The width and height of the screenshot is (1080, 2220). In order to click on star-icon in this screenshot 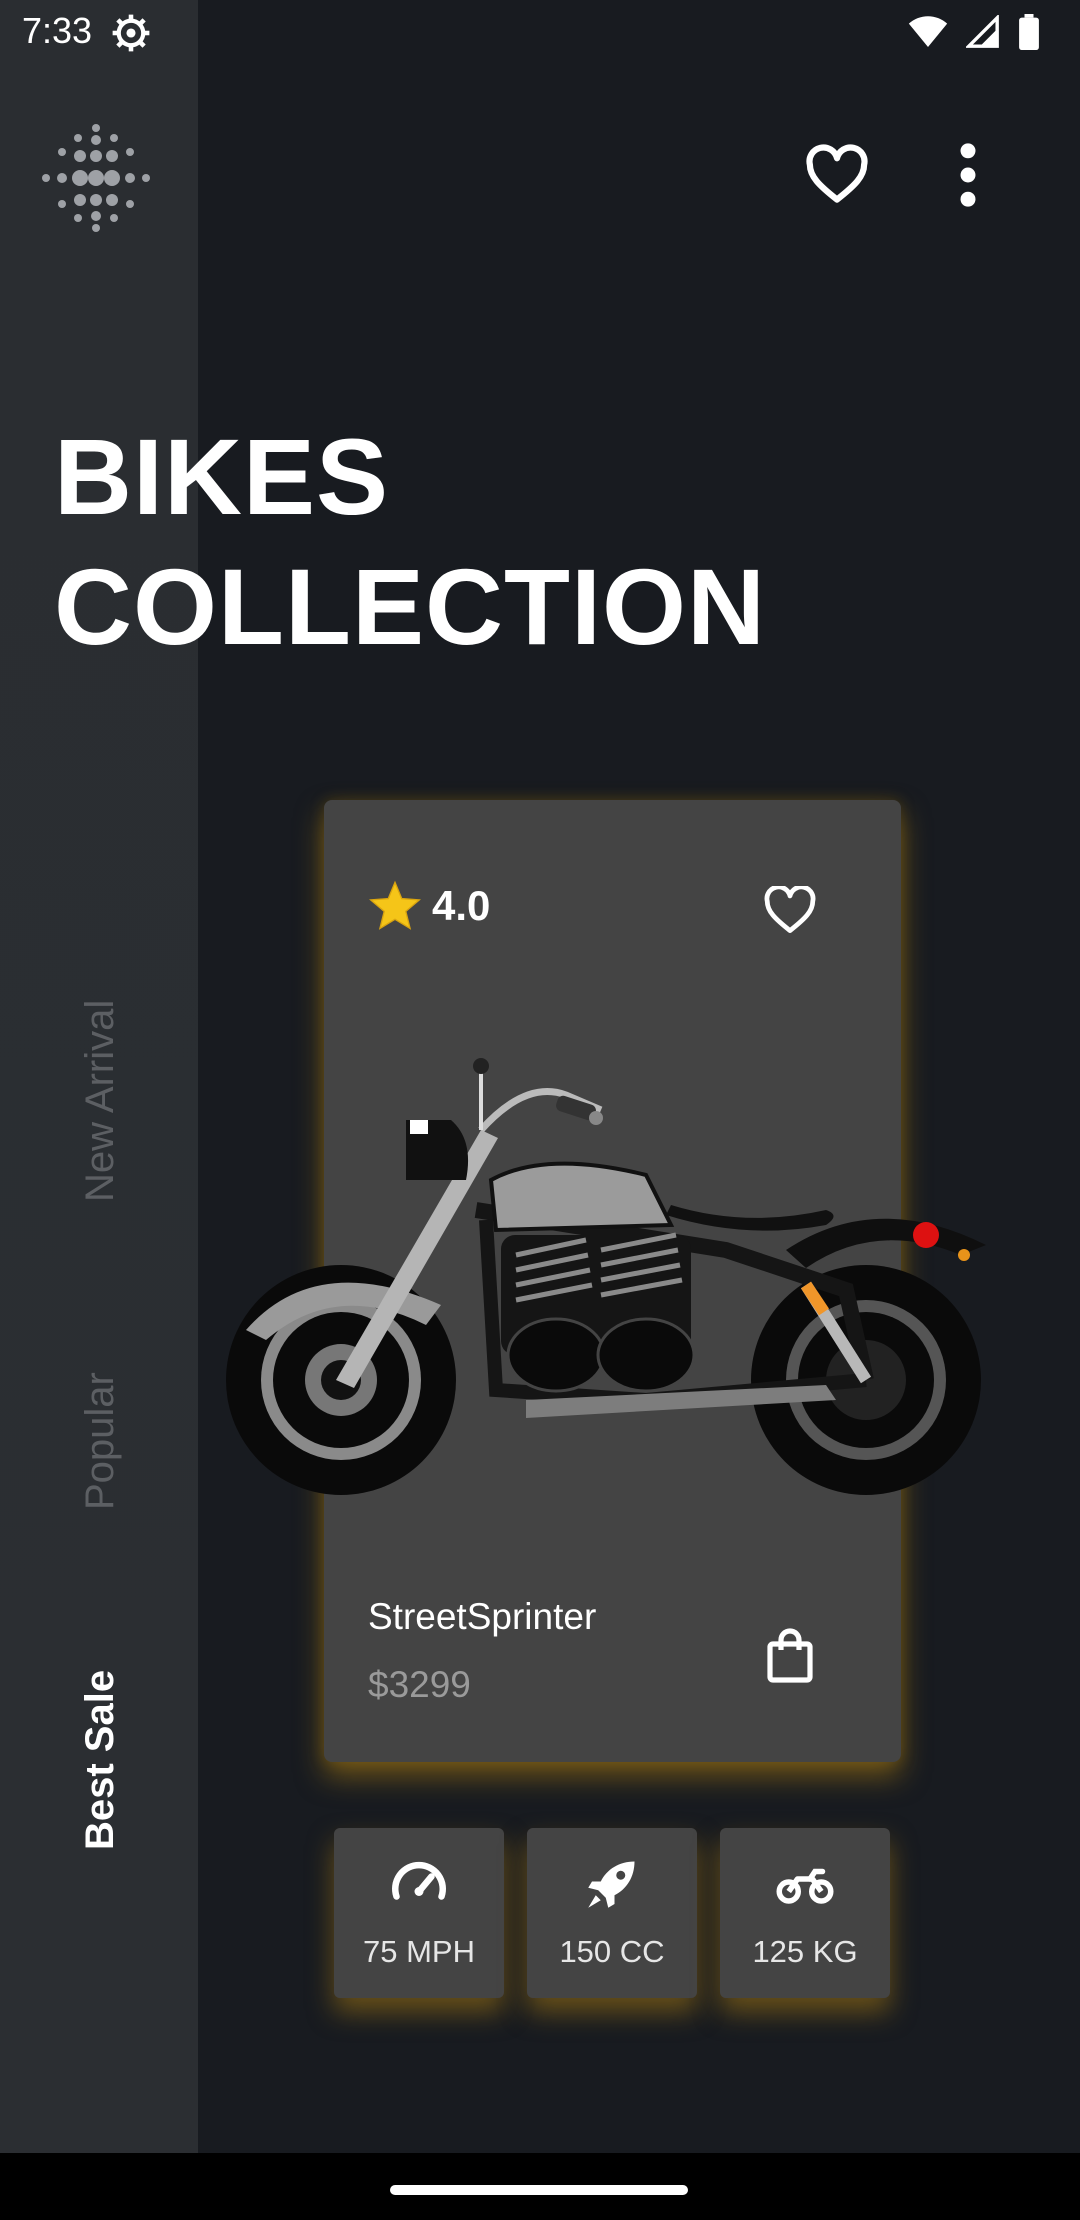, I will do `click(395, 905)`.